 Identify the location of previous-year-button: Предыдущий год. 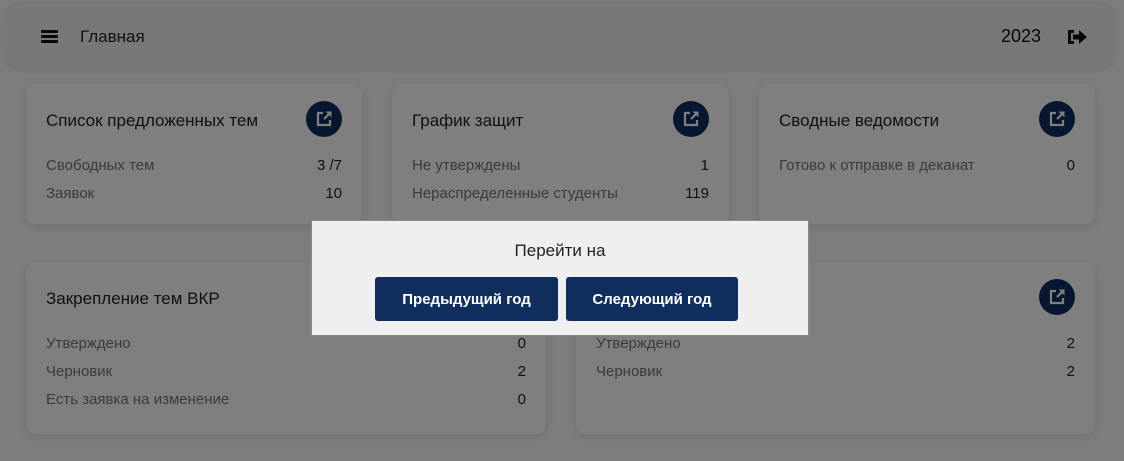
(466, 299).